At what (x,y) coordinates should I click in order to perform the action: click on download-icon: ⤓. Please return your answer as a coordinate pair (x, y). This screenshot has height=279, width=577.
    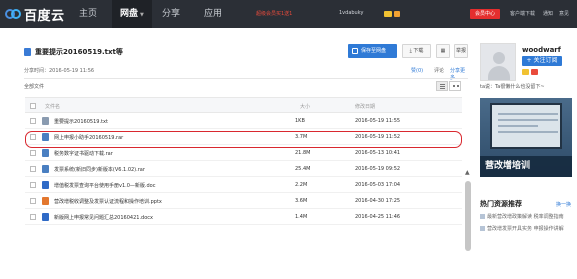
    Looking at the image, I should click on (410, 51).